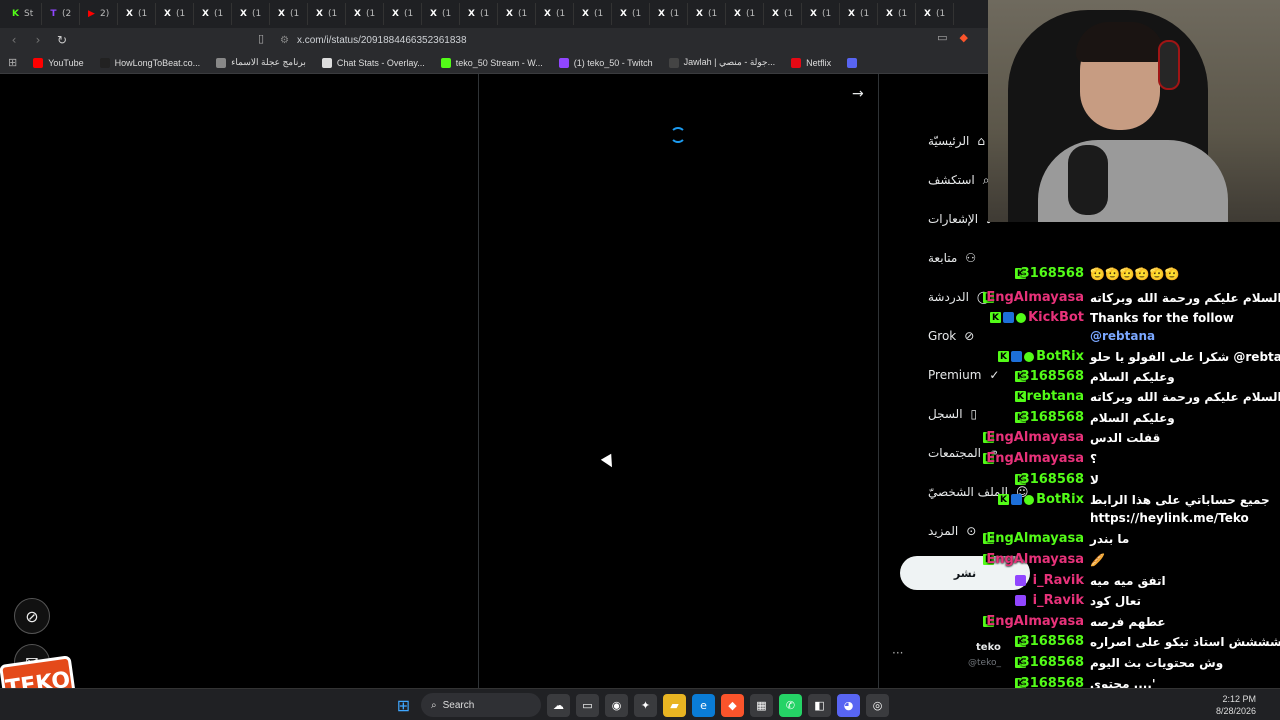 The width and height of the screenshot is (1280, 720). Describe the element at coordinates (67, 14) in the screenshot. I see `tab-label: (2` at that location.